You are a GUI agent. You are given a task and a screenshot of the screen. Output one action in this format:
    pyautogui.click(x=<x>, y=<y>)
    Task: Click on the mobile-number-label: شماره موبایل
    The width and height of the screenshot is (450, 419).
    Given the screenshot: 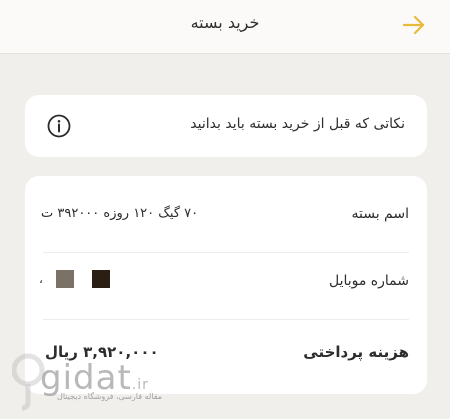 What is the action you would take?
    pyautogui.click(x=368, y=281)
    